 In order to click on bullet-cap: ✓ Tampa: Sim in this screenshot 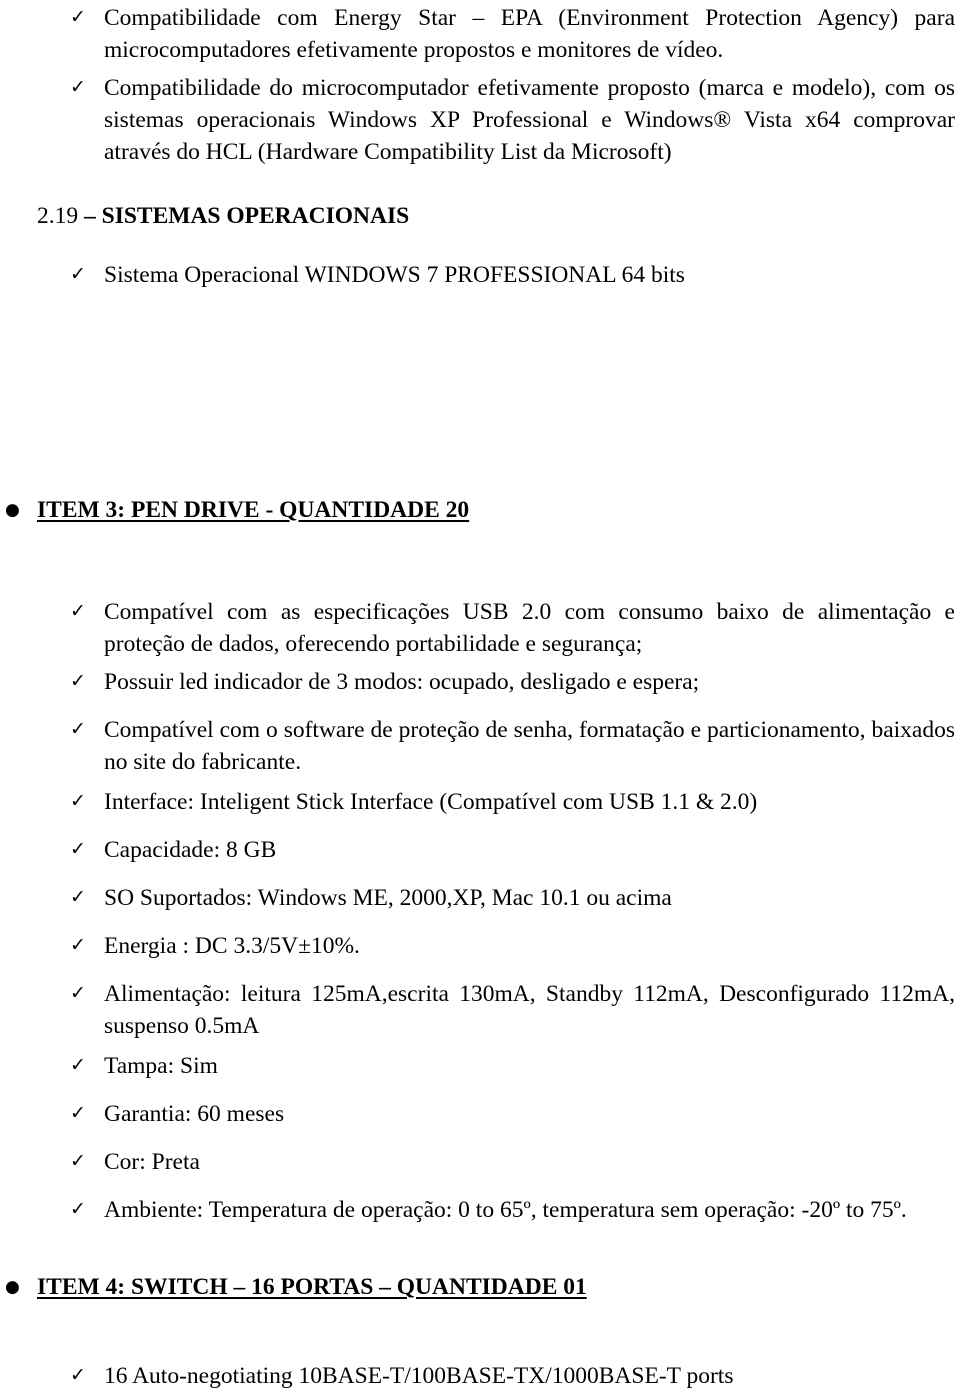, I will do `click(512, 1066)`.